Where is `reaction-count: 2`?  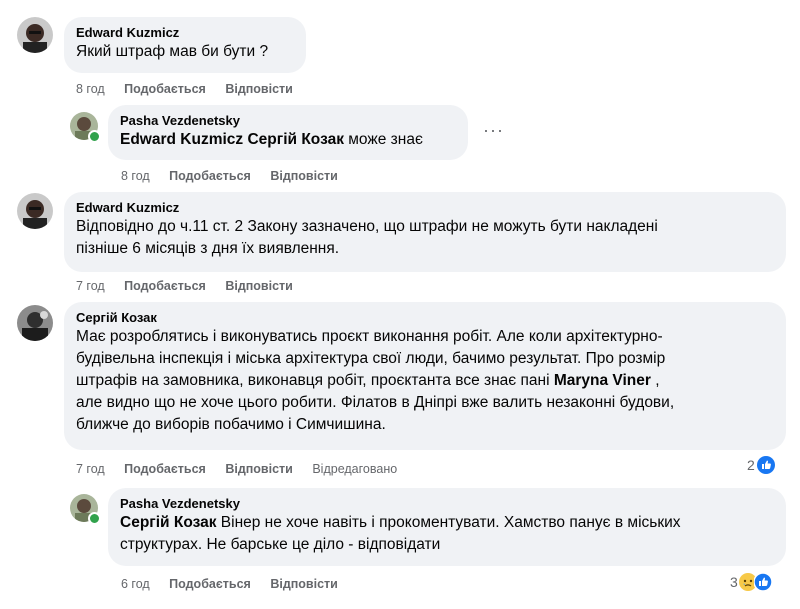
reaction-count: 2 is located at coordinates (751, 465).